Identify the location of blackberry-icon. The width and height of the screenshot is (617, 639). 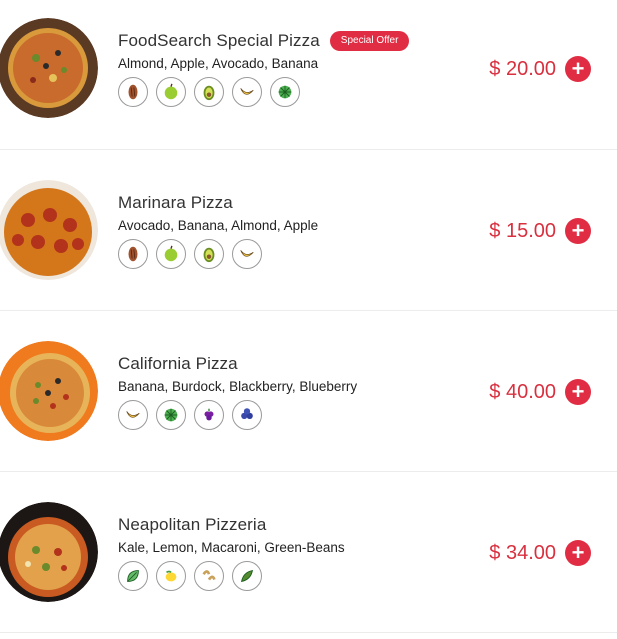
(209, 415).